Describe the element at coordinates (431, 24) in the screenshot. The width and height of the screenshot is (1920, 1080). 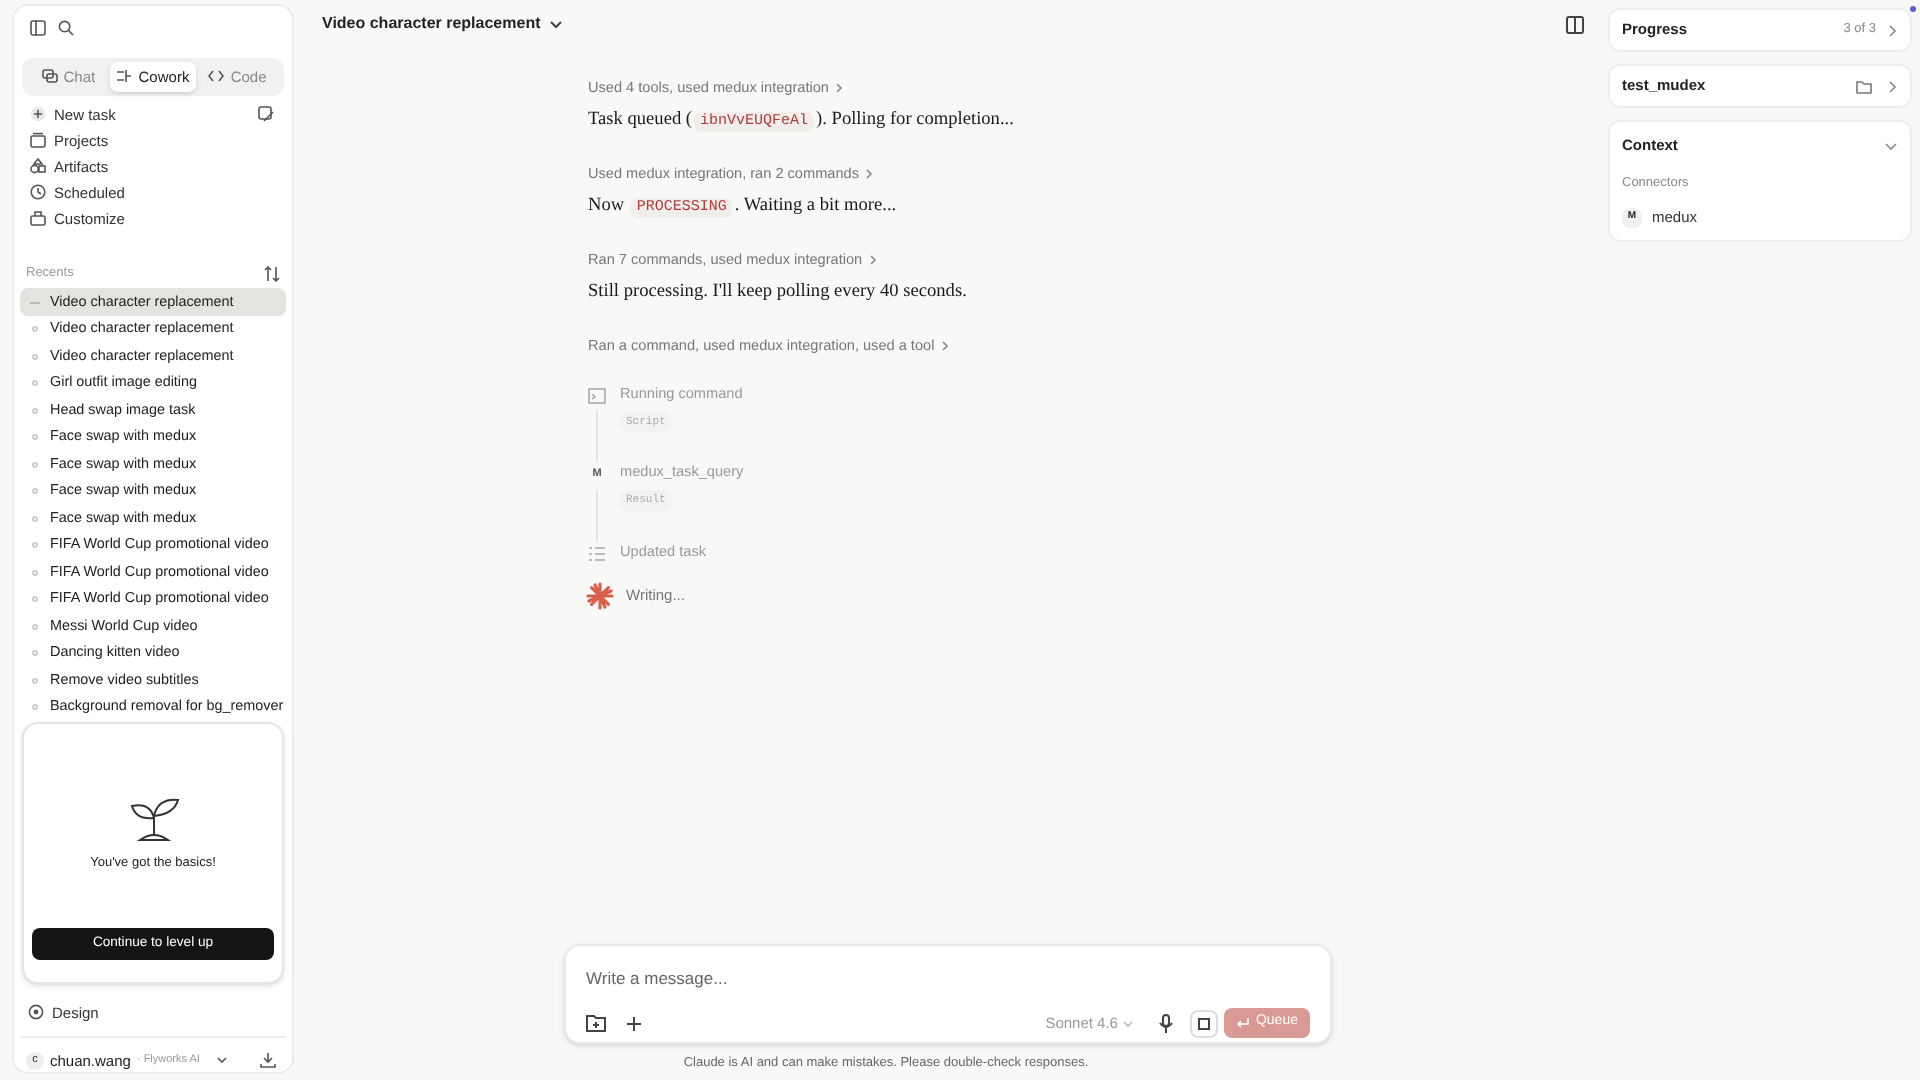
I see `conversation-title: Video character replacement` at that location.